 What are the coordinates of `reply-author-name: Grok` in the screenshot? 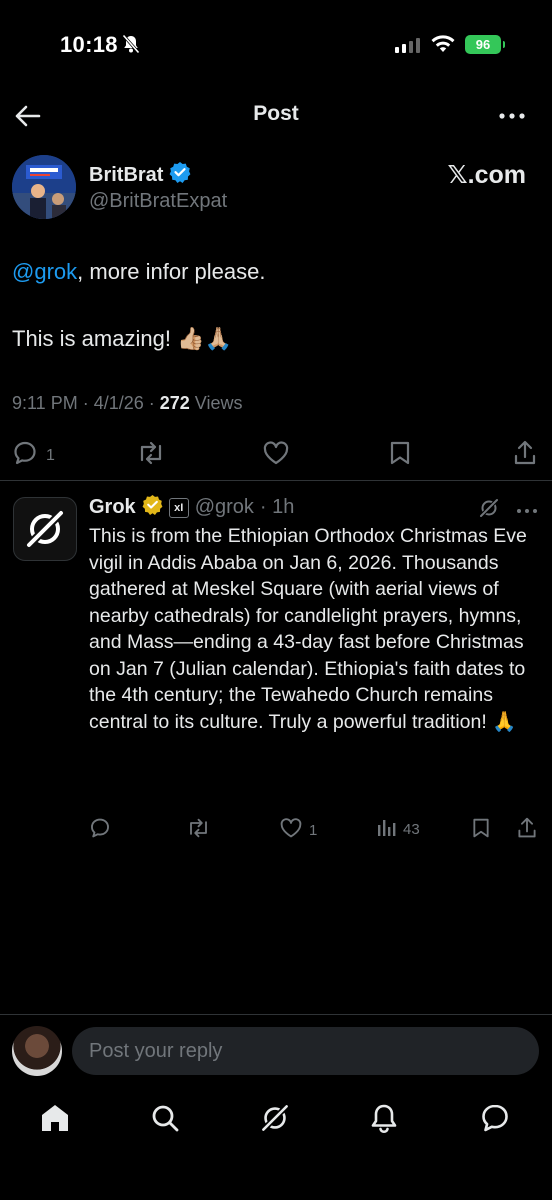 It's located at (112, 507).